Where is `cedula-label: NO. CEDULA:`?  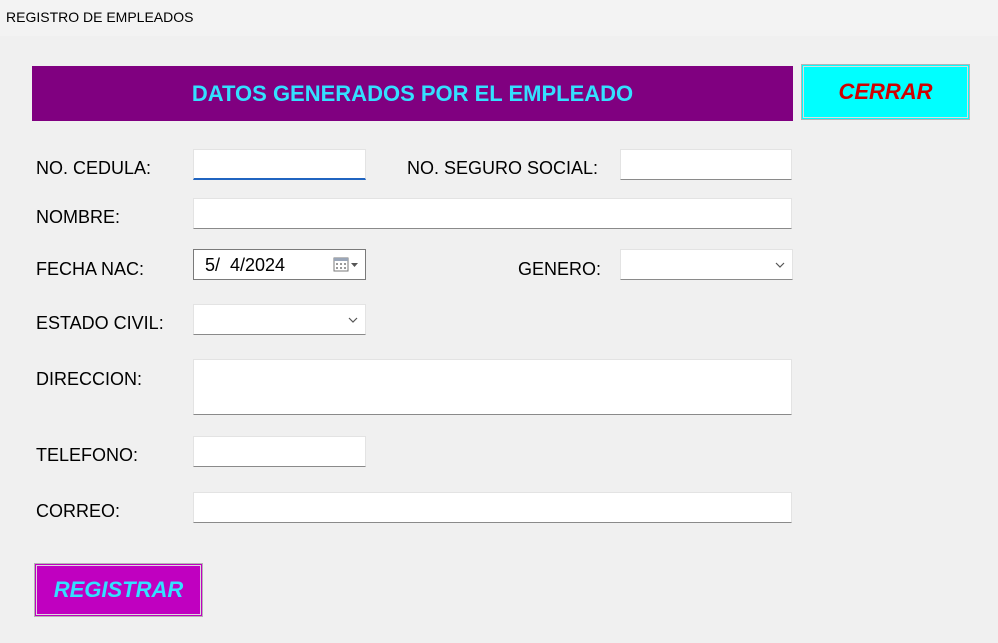
cedula-label: NO. CEDULA: is located at coordinates (94, 168).